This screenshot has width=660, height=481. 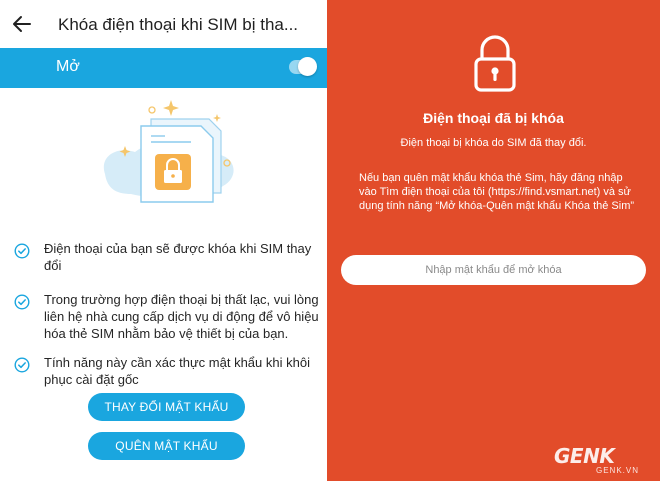 What do you see at coordinates (22, 24) in the screenshot?
I see `arrow-left-icon` at bounding box center [22, 24].